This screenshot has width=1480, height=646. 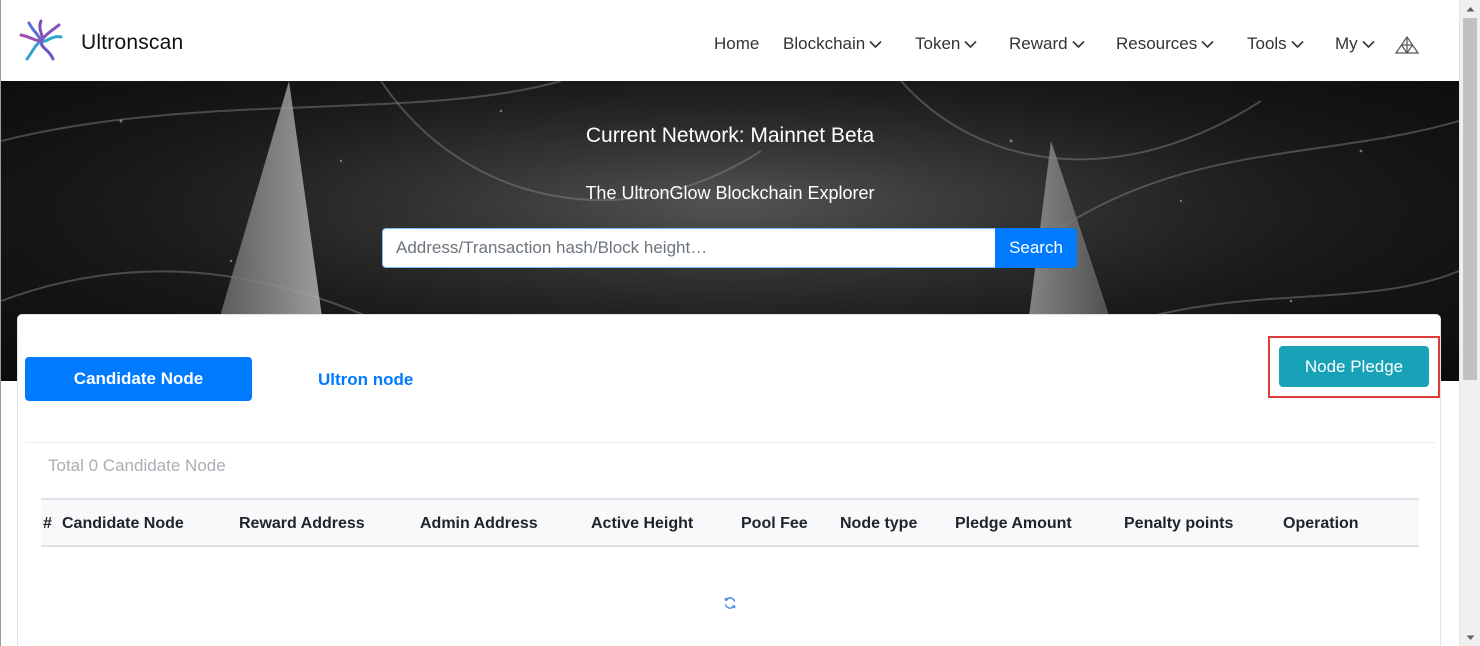 I want to click on column-header-reward-address: Reward Address, so click(x=302, y=523).